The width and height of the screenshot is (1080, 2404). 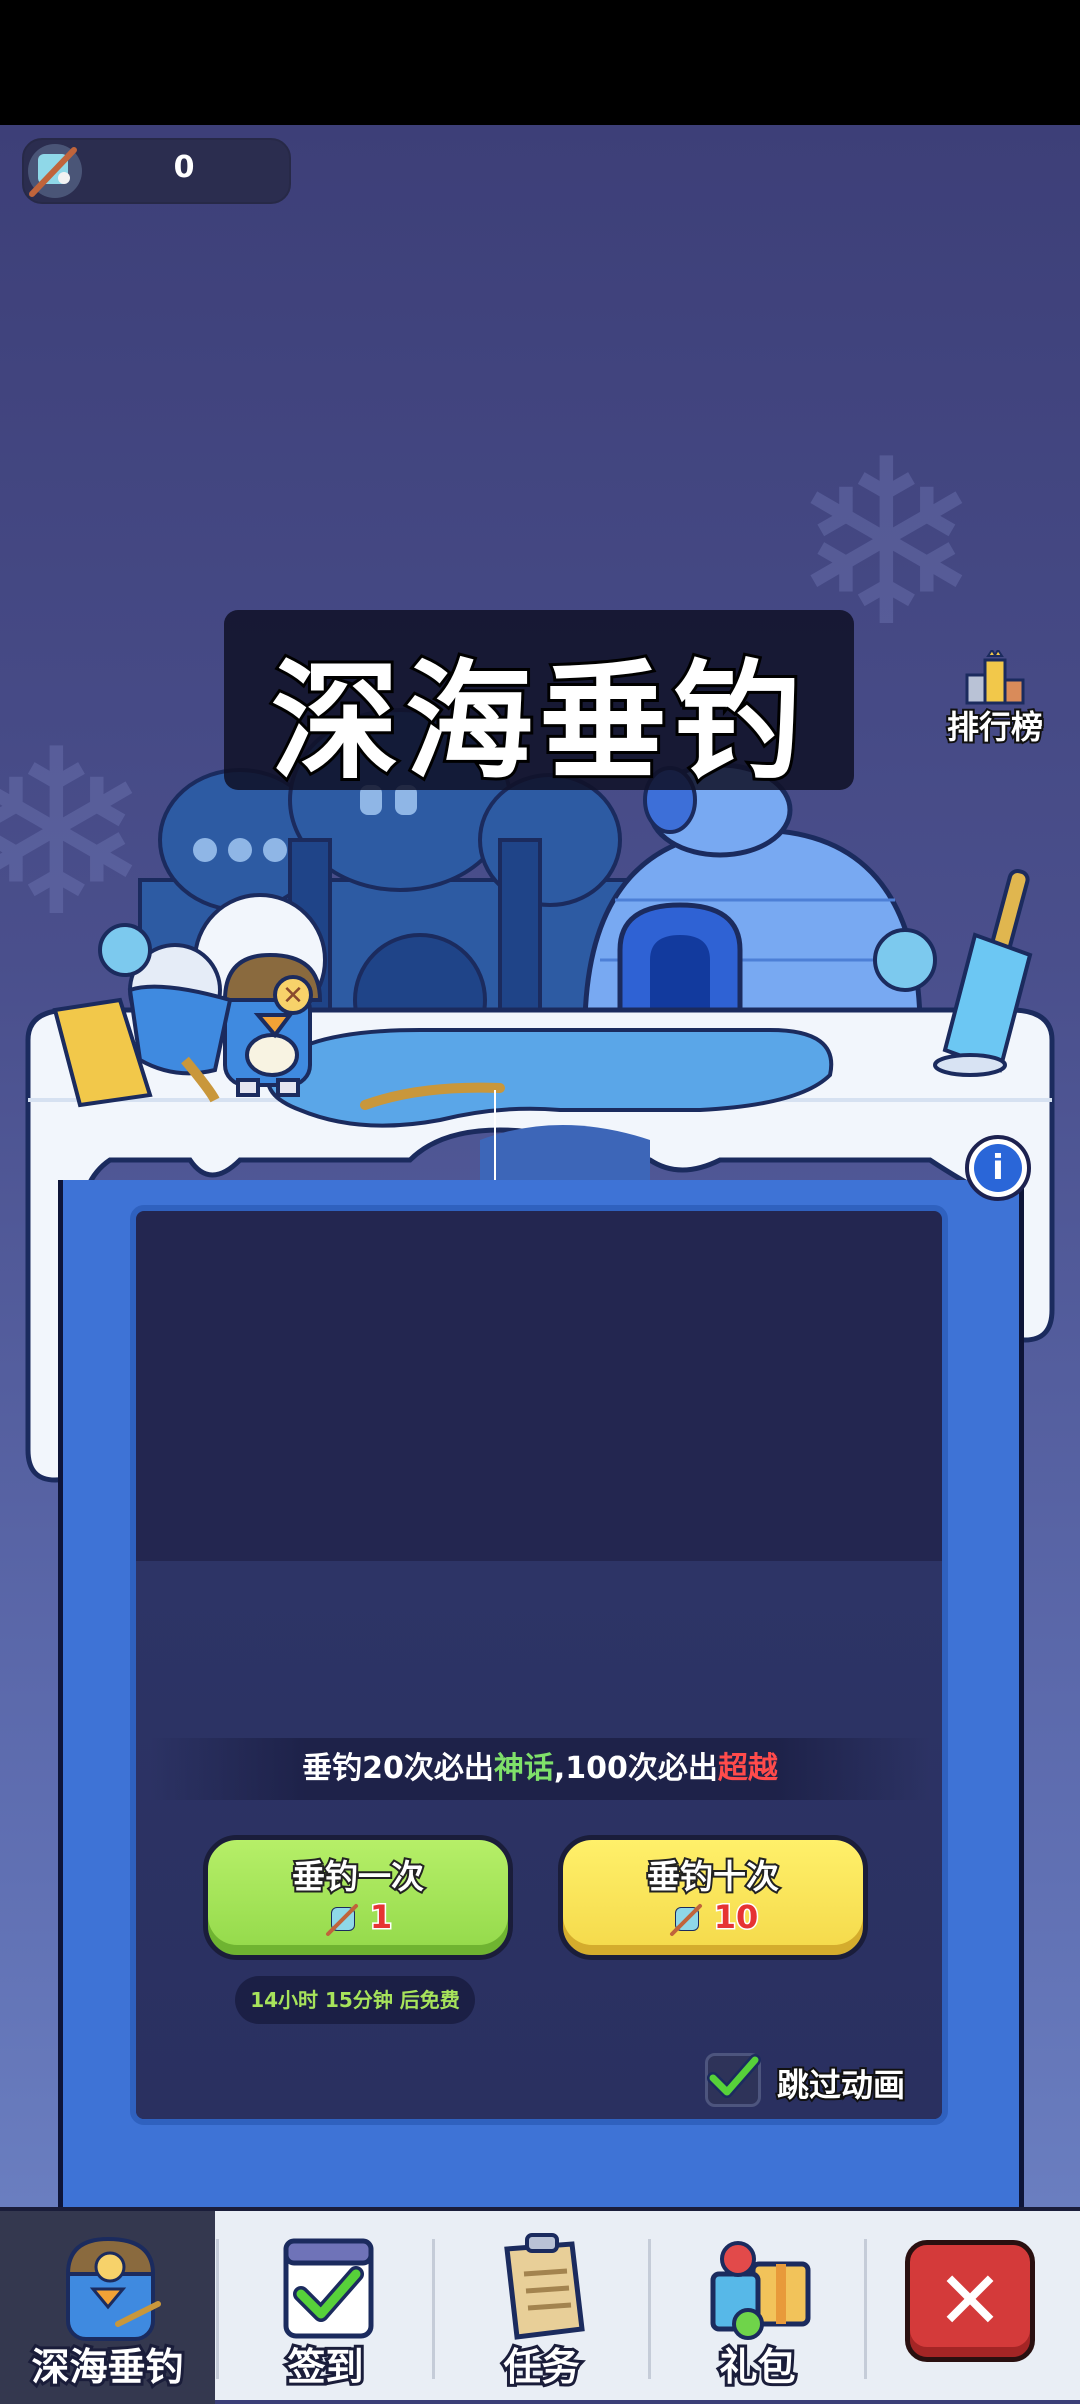 What do you see at coordinates (113, 2288) in the screenshot?
I see `penguin-fishing-icon` at bounding box center [113, 2288].